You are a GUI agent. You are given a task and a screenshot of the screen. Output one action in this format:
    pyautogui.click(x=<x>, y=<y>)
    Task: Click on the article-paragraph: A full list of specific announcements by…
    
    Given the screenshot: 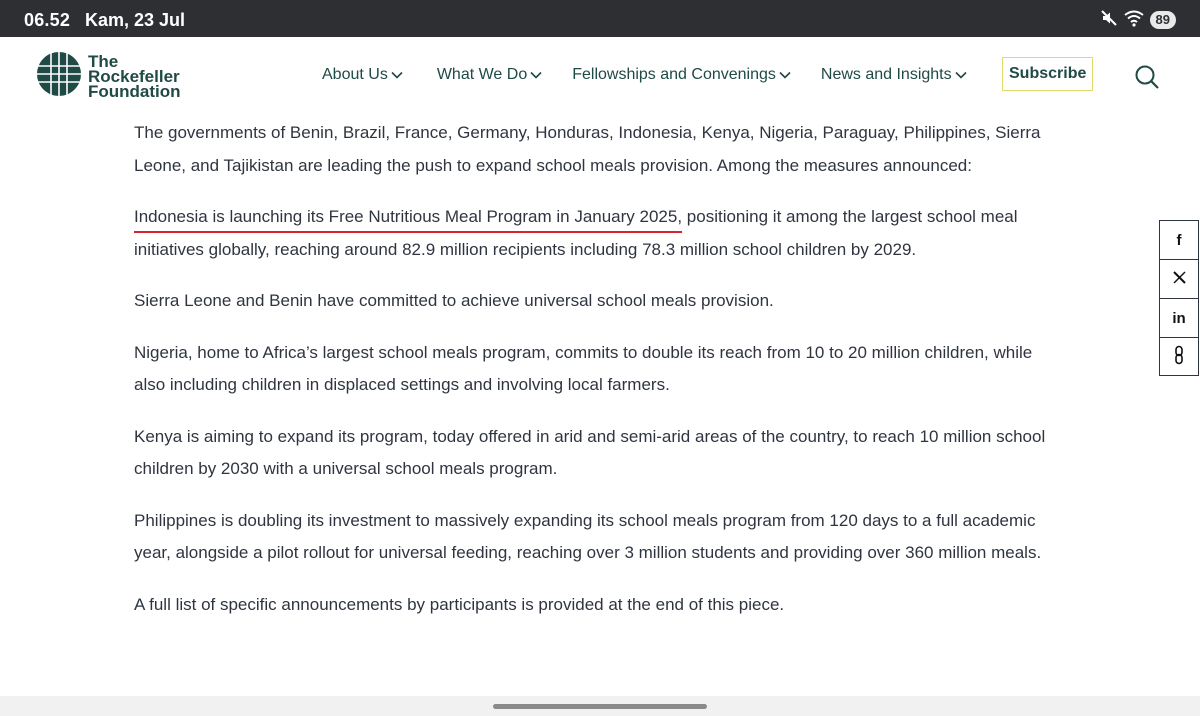 What is the action you would take?
    pyautogui.click(x=459, y=604)
    